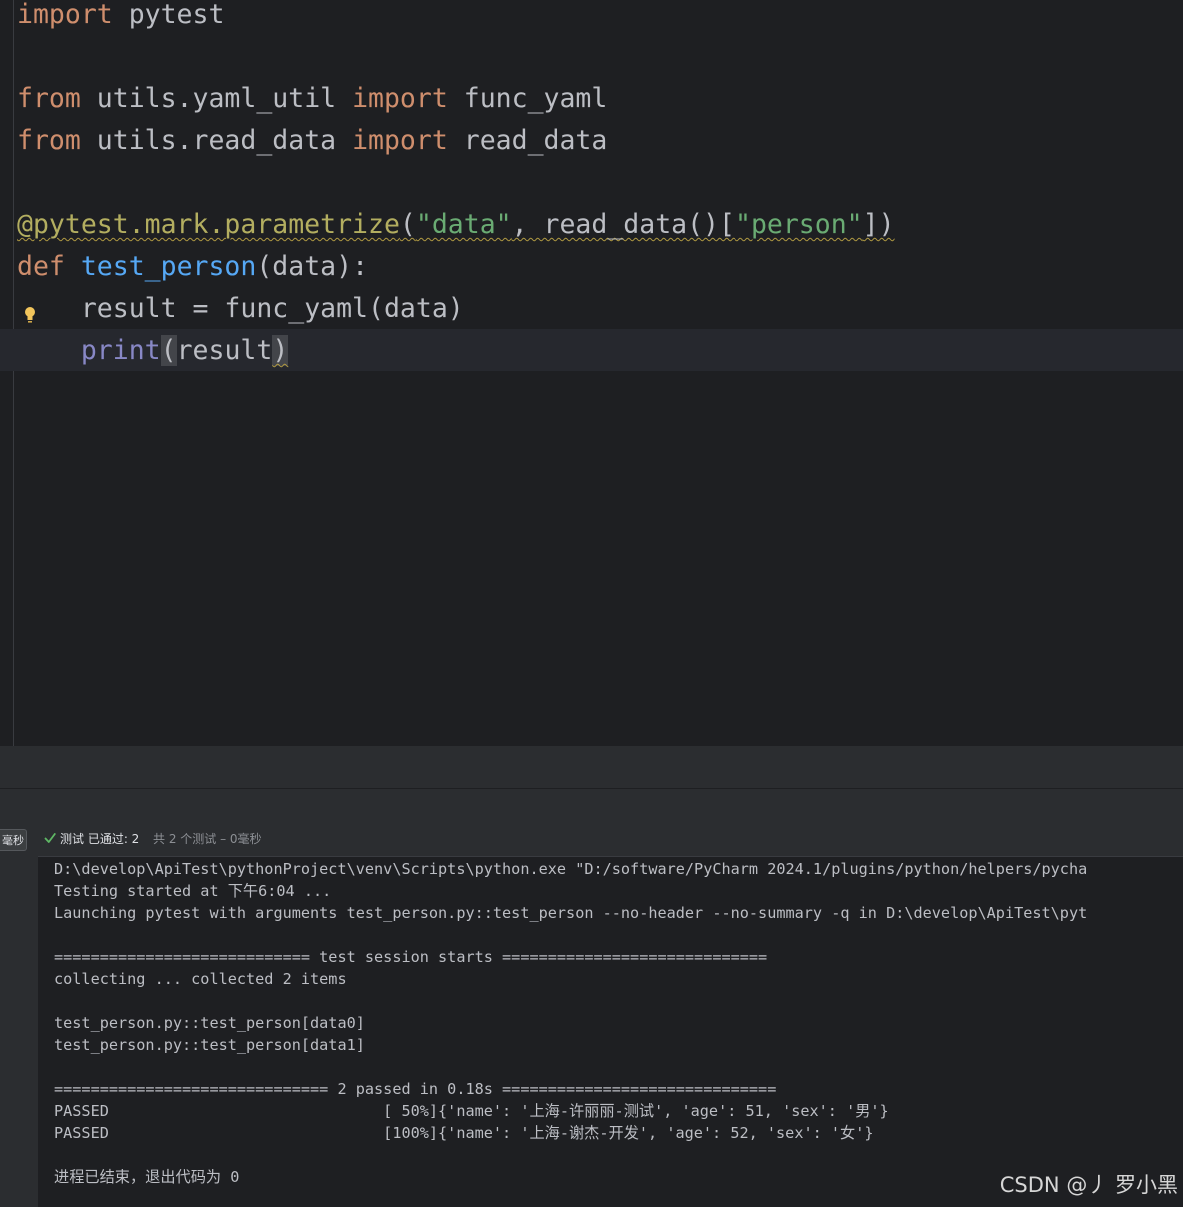  I want to click on imported-name: read_data, so click(527, 140).